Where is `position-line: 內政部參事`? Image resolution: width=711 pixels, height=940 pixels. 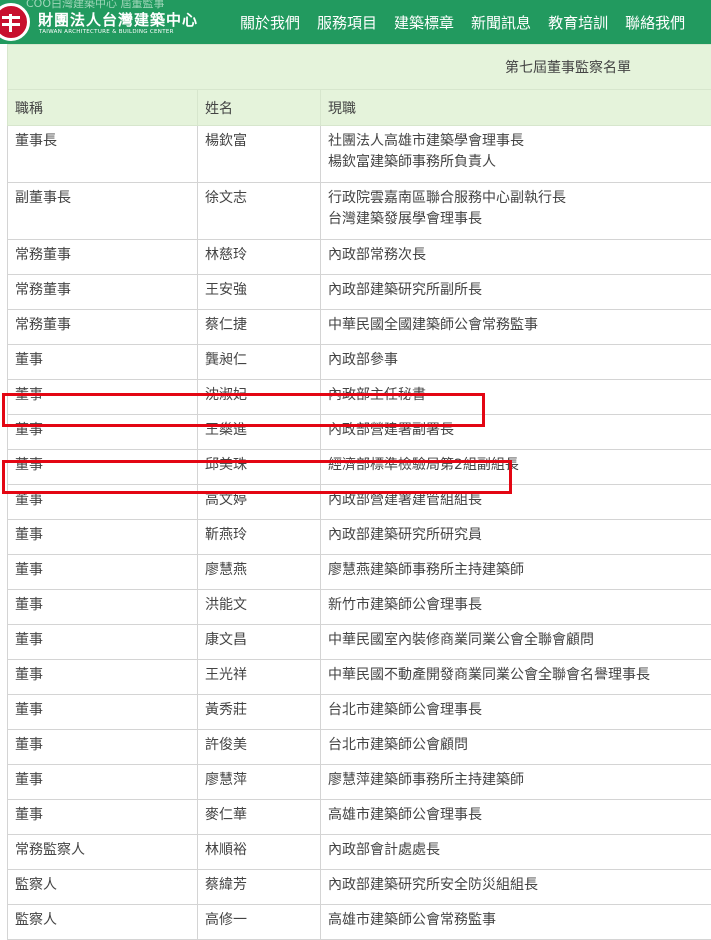
position-line: 內政部參事 is located at coordinates (519, 360).